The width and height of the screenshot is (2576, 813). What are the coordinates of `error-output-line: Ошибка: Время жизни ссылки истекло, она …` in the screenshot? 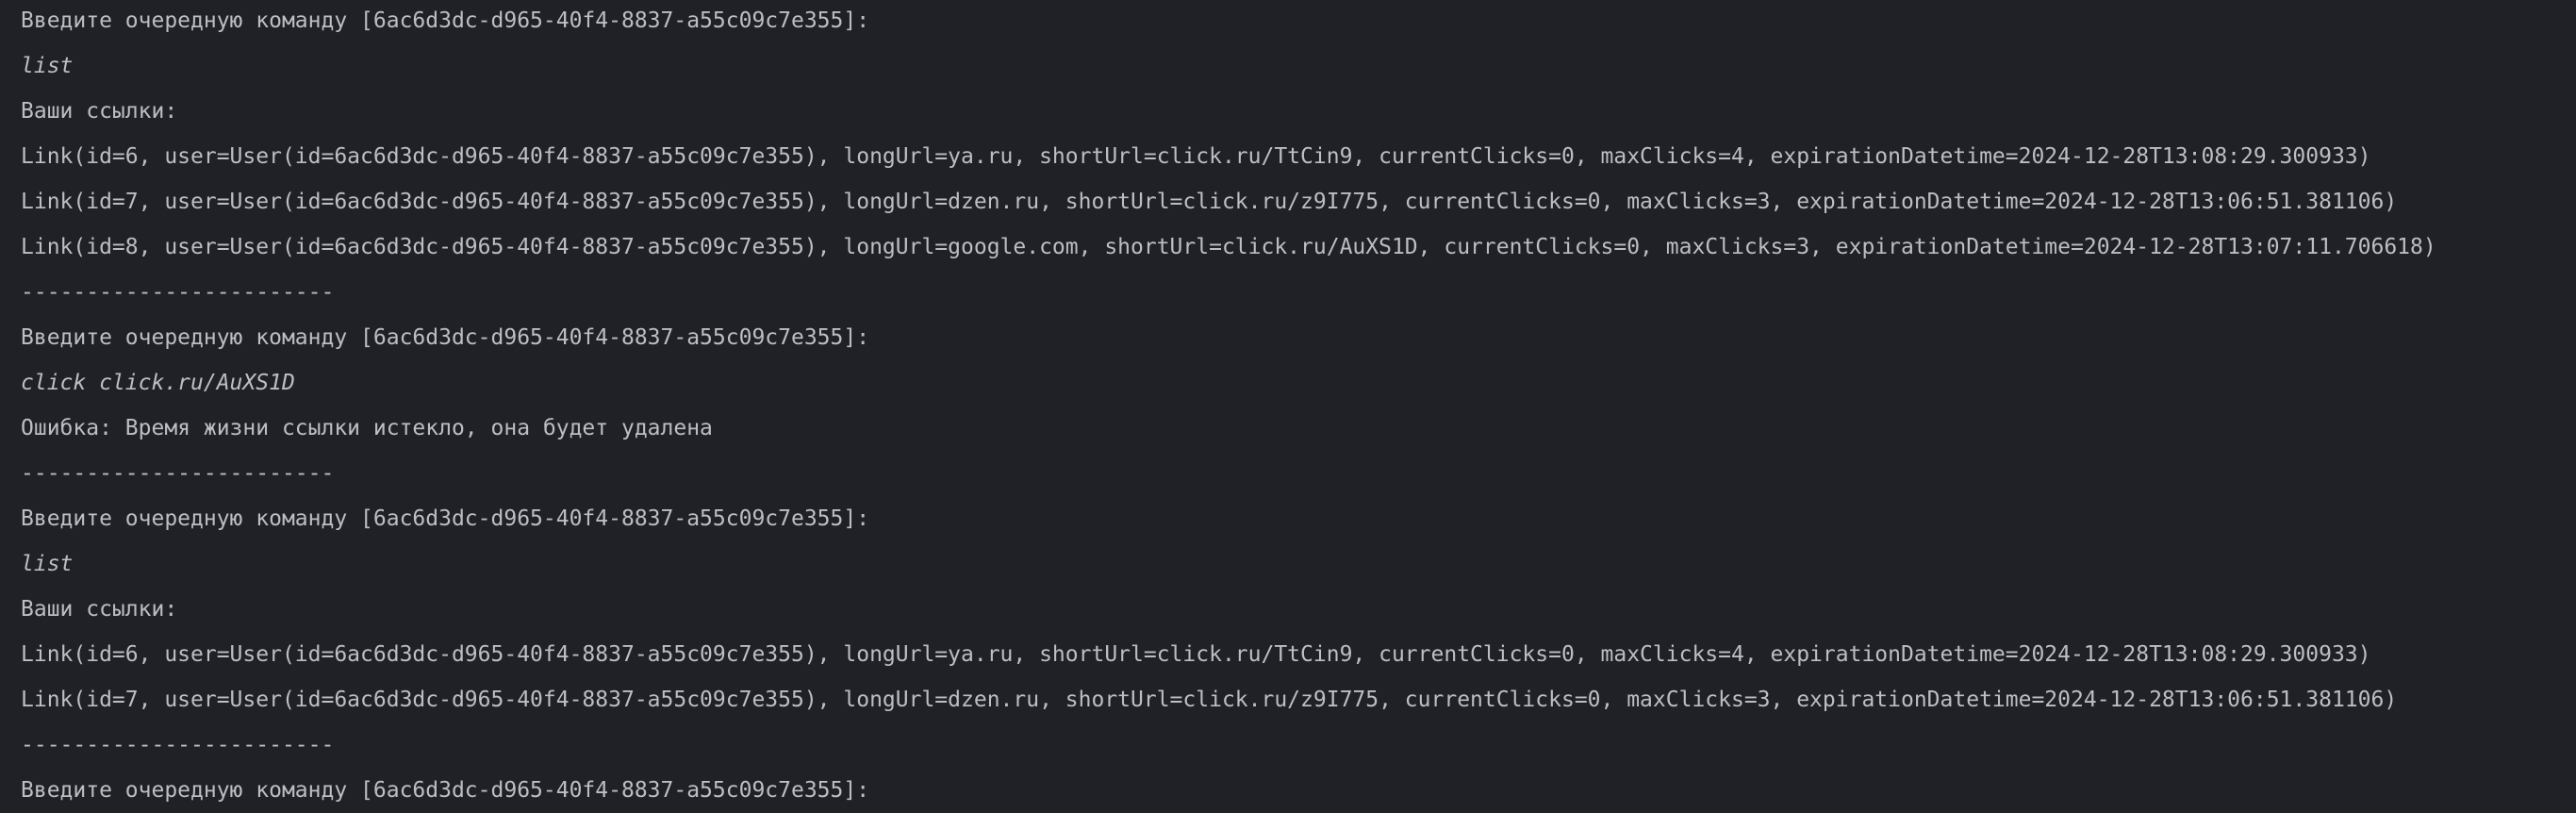 It's located at (367, 428).